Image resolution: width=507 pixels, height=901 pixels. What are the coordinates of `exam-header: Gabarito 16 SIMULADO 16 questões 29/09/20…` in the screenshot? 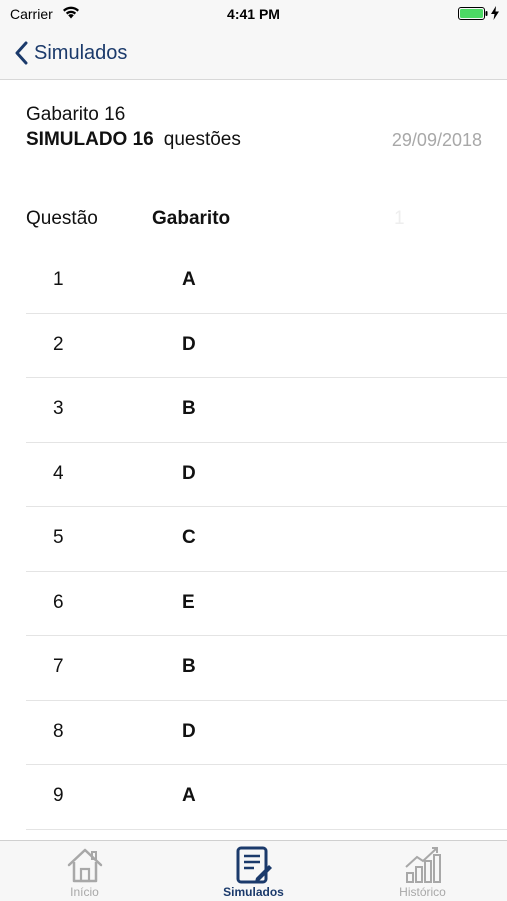 It's located at (254, 129).